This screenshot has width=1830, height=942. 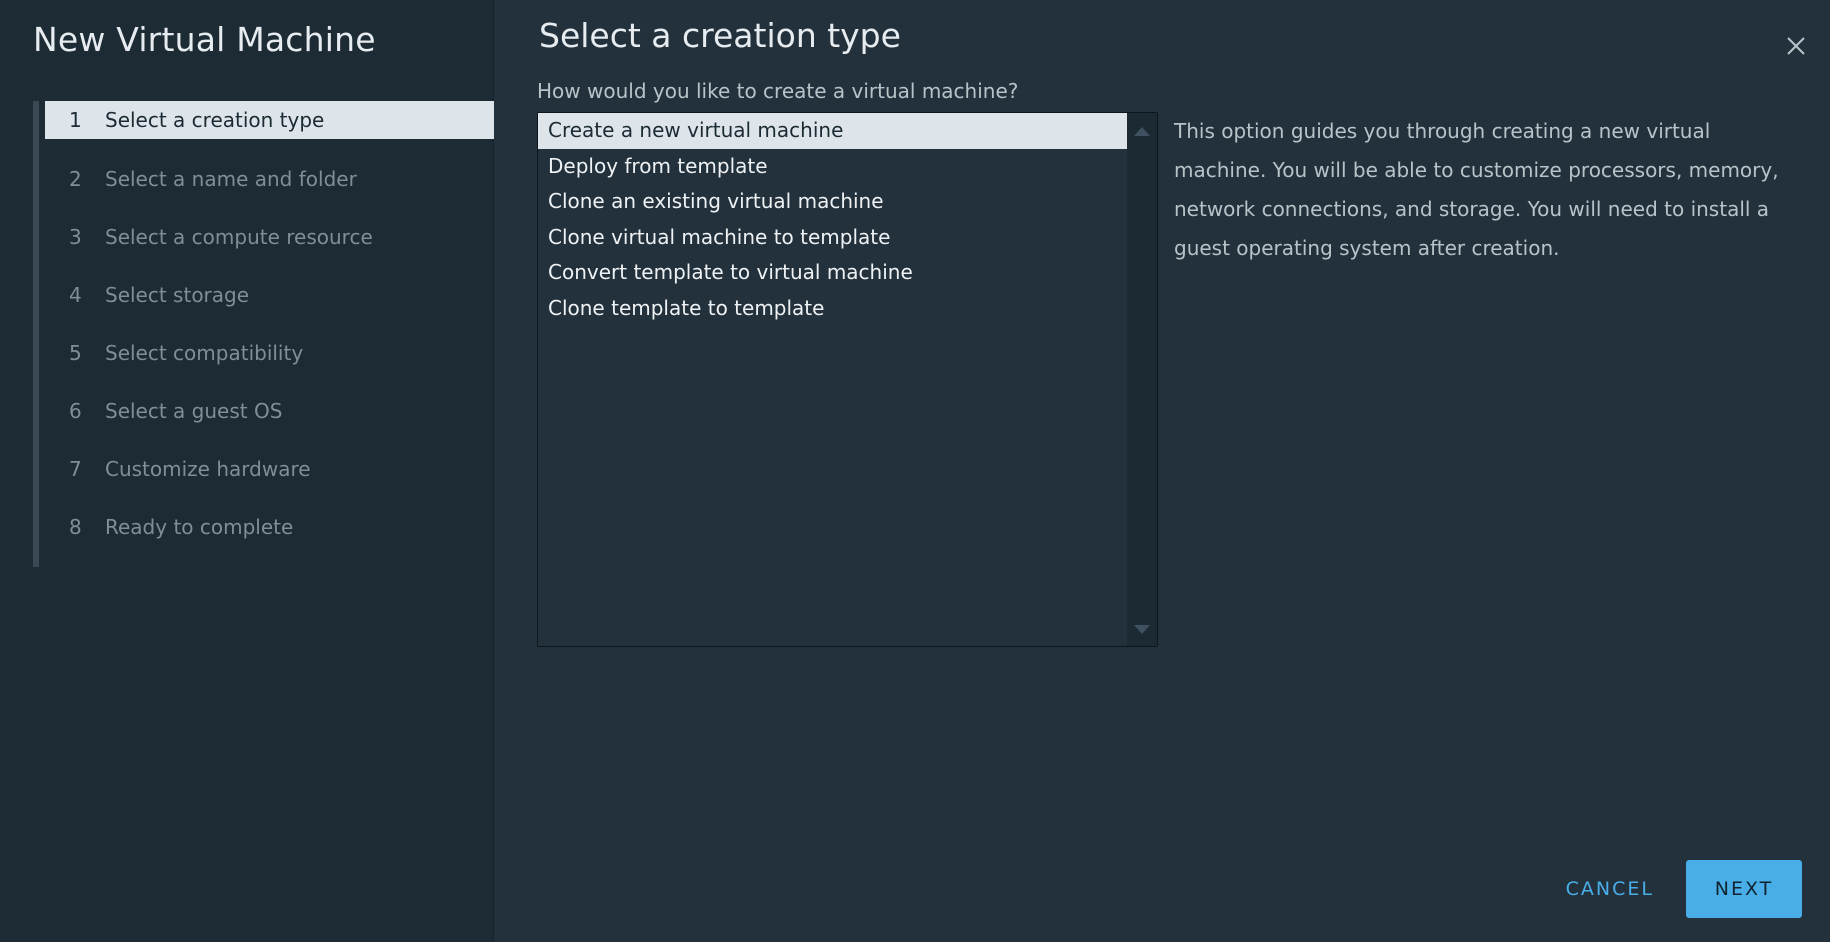 What do you see at coordinates (832, 202) in the screenshot?
I see `option-clone-existing-vm: Clone an existing virtual machine` at bounding box center [832, 202].